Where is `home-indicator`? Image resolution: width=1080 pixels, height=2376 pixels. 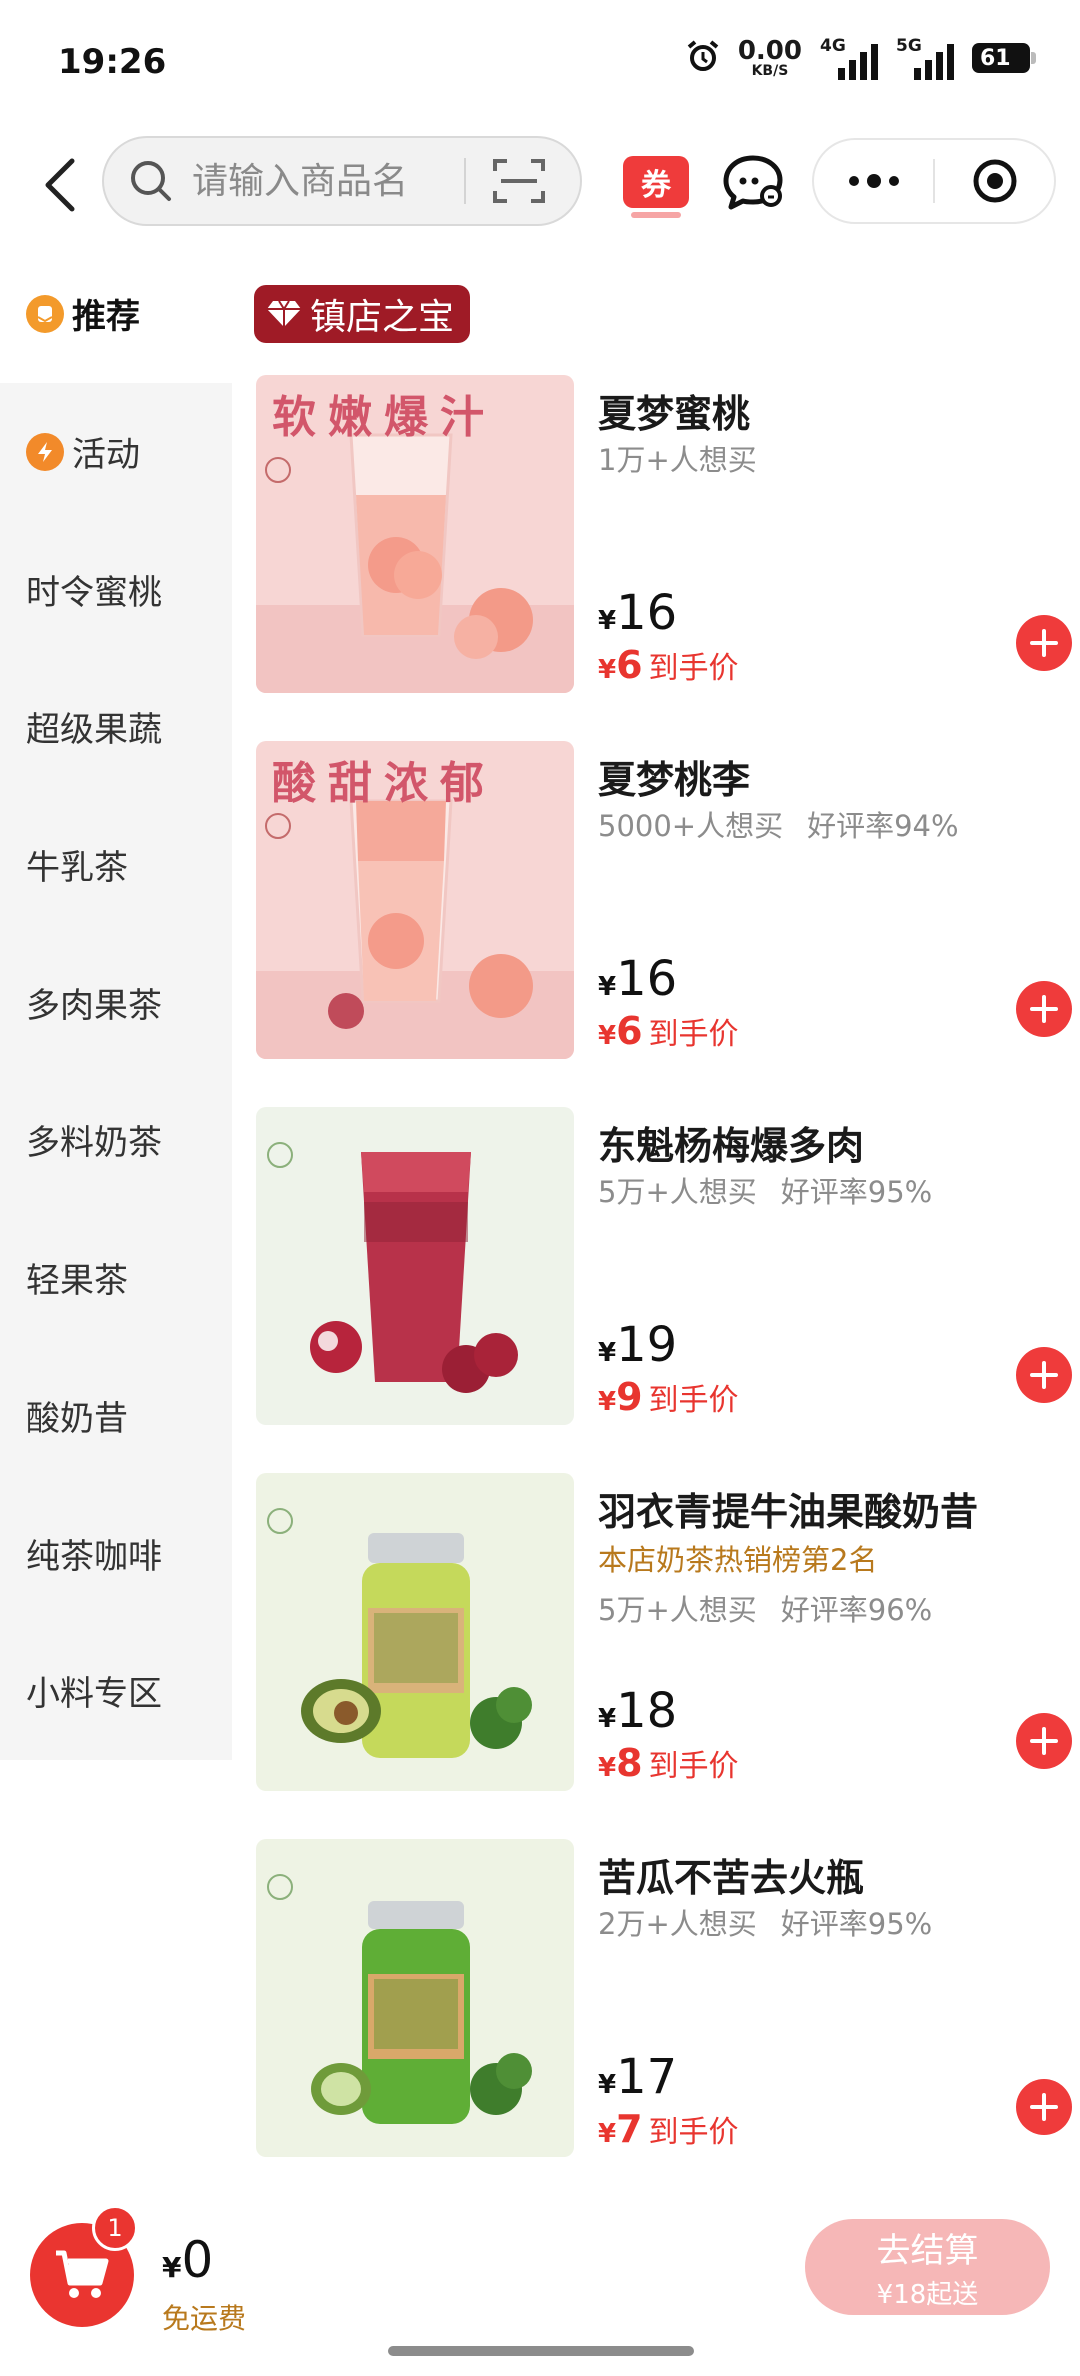 home-indicator is located at coordinates (541, 2351).